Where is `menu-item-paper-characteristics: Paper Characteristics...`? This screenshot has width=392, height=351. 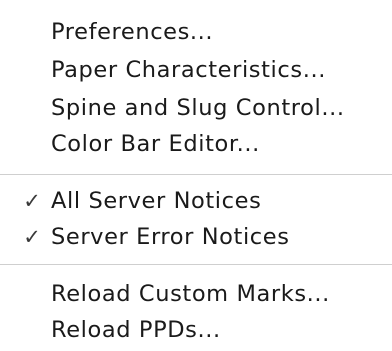 menu-item-paper-characteristics: Paper Characteristics... is located at coordinates (196, 70).